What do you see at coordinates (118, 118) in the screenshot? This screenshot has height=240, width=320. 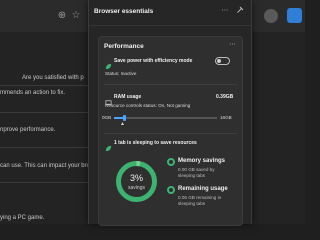 I see `ram-usage-fill` at bounding box center [118, 118].